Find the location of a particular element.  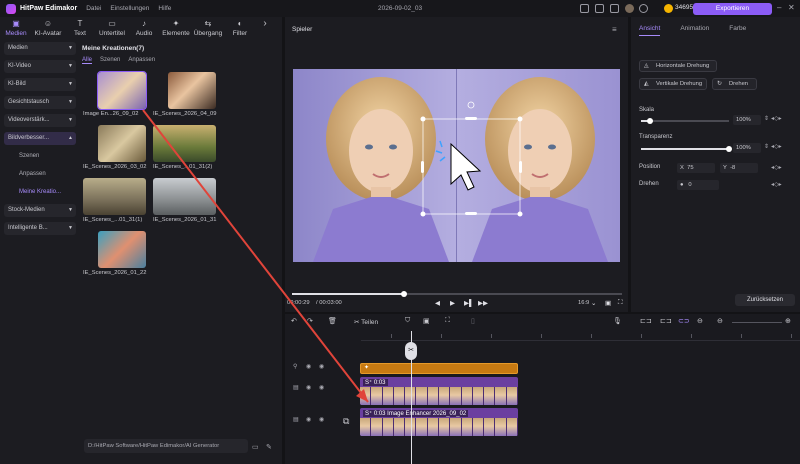

opacity-slider is located at coordinates (686, 149).